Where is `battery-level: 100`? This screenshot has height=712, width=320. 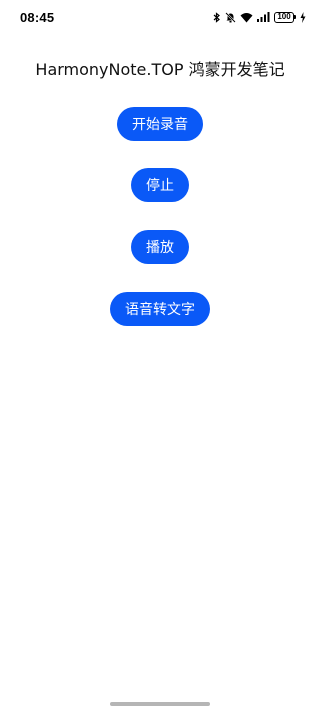 battery-level: 100 is located at coordinates (284, 16).